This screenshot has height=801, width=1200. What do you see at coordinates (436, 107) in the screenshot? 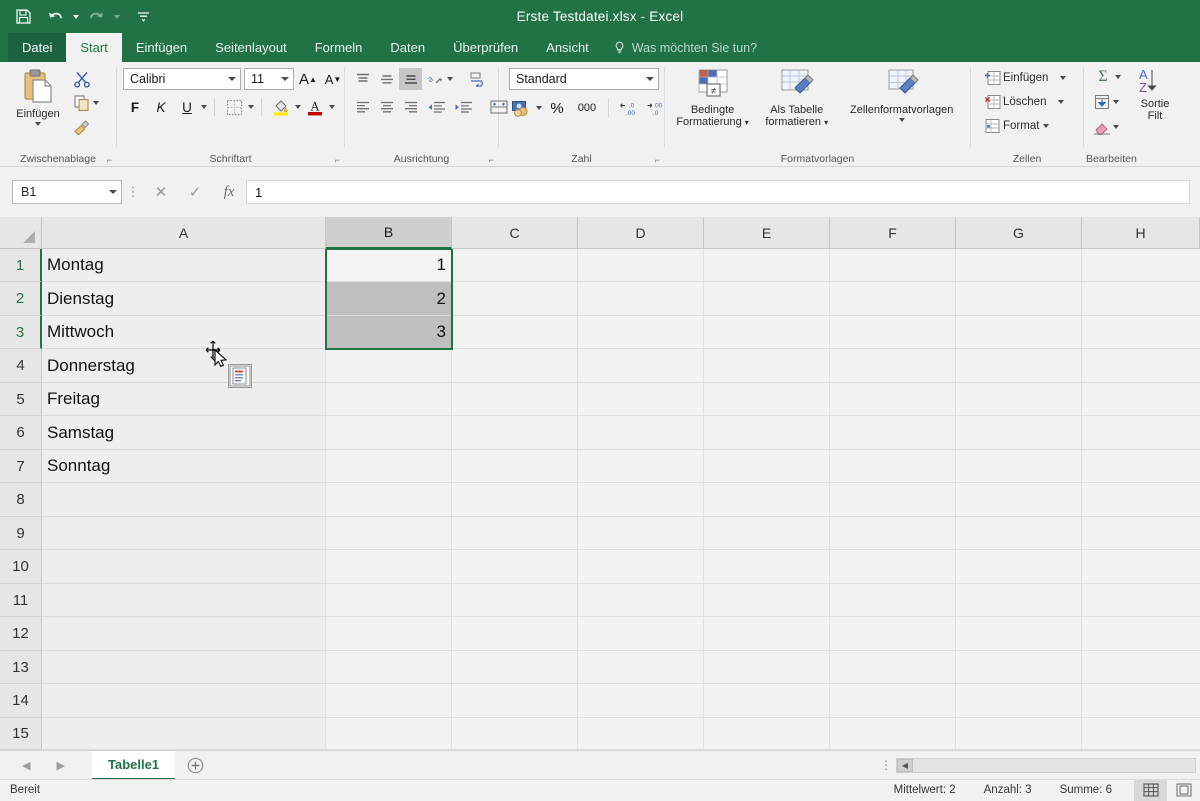
I see `decrease-indent-button` at bounding box center [436, 107].